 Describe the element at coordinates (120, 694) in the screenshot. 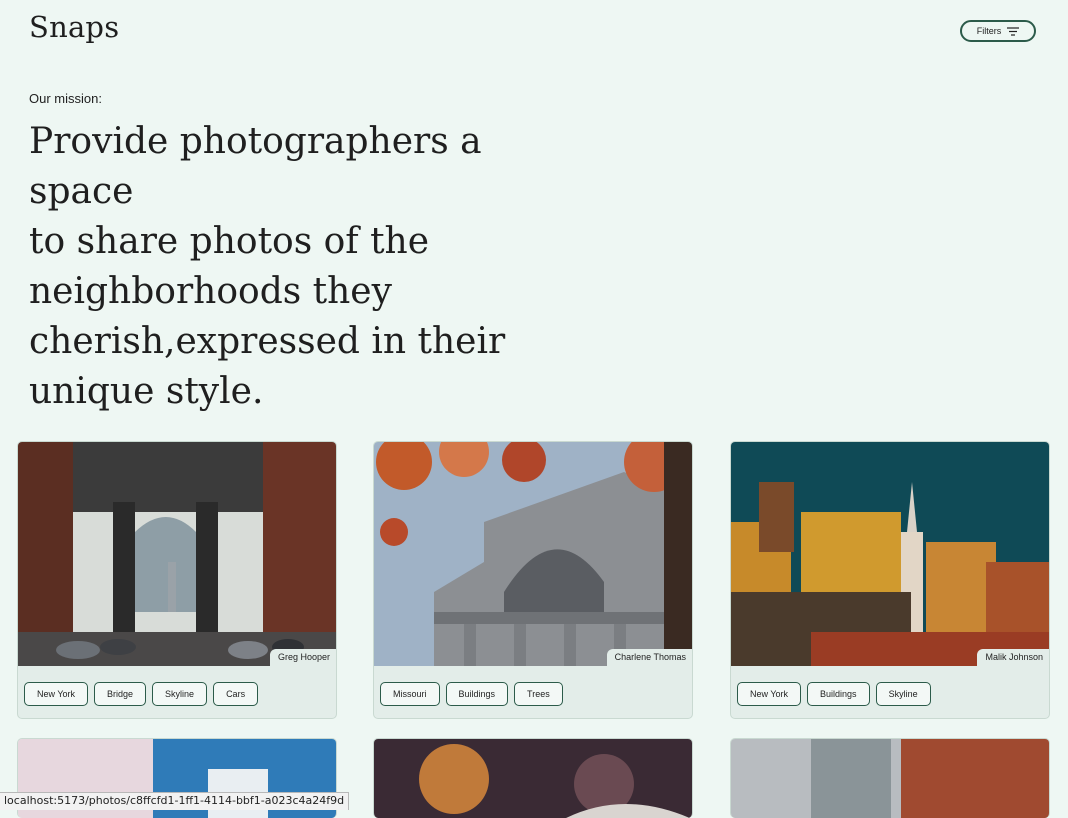

I see `tag-pill: Bridge` at that location.